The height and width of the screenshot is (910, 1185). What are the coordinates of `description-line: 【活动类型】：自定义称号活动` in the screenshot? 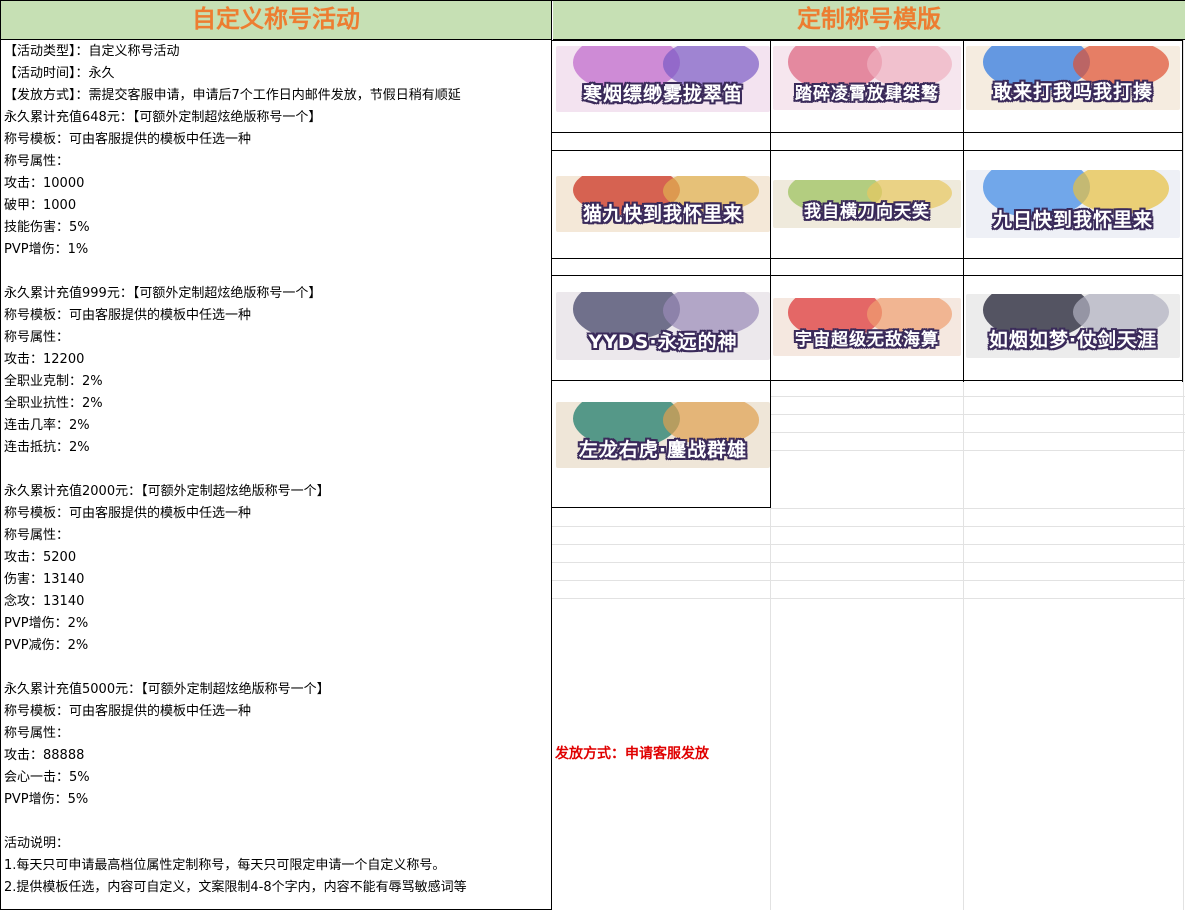 It's located at (92, 51).